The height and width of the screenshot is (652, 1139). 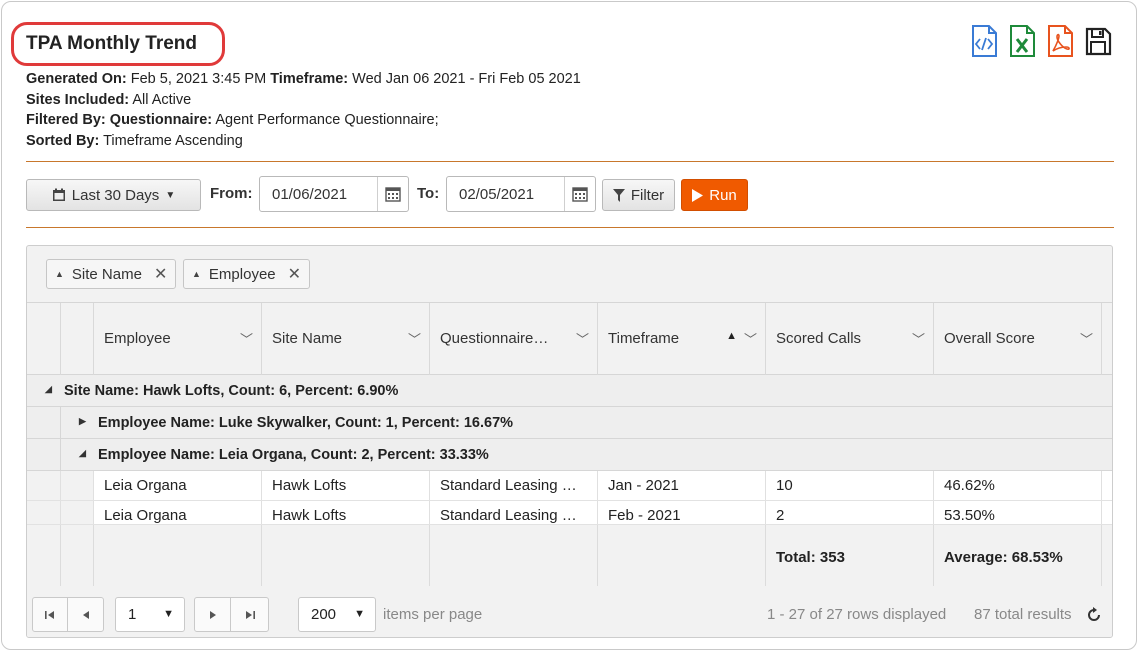 I want to click on filtered-label: Filtered By:, so click(x=66, y=120).